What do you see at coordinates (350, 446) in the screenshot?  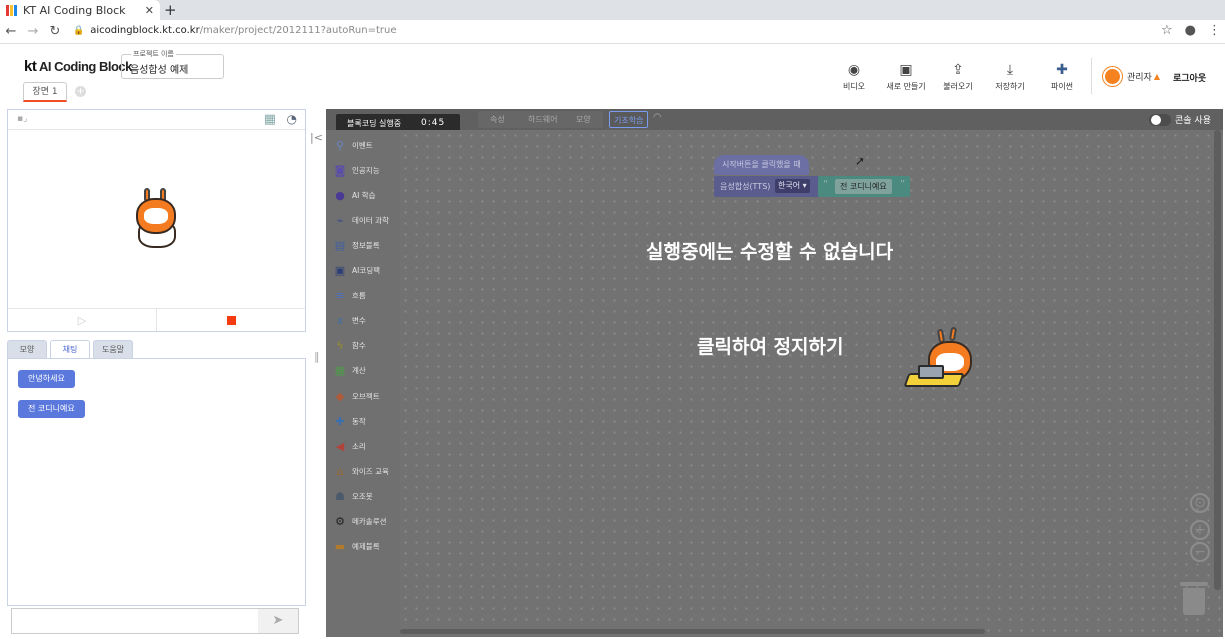 I see `palette-item: ◀ 소리` at bounding box center [350, 446].